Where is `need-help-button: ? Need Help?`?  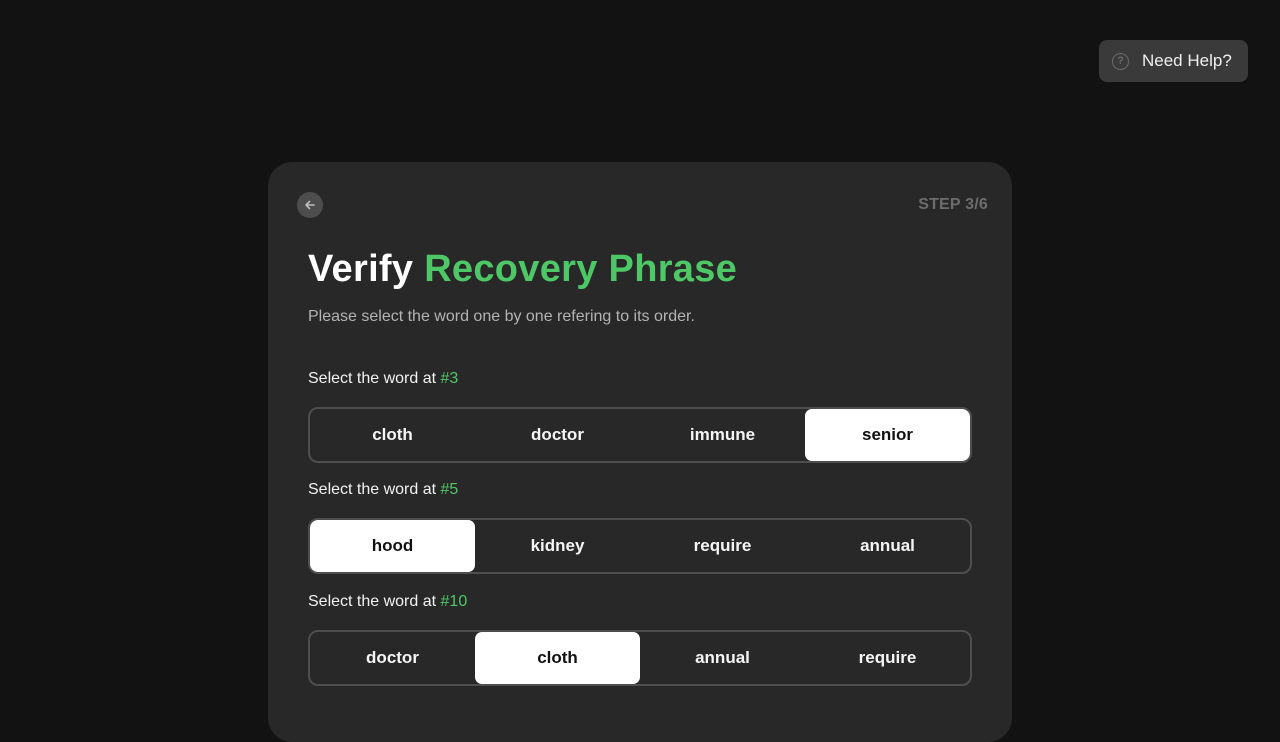
need-help-button: ? Need Help? is located at coordinates (1173, 61).